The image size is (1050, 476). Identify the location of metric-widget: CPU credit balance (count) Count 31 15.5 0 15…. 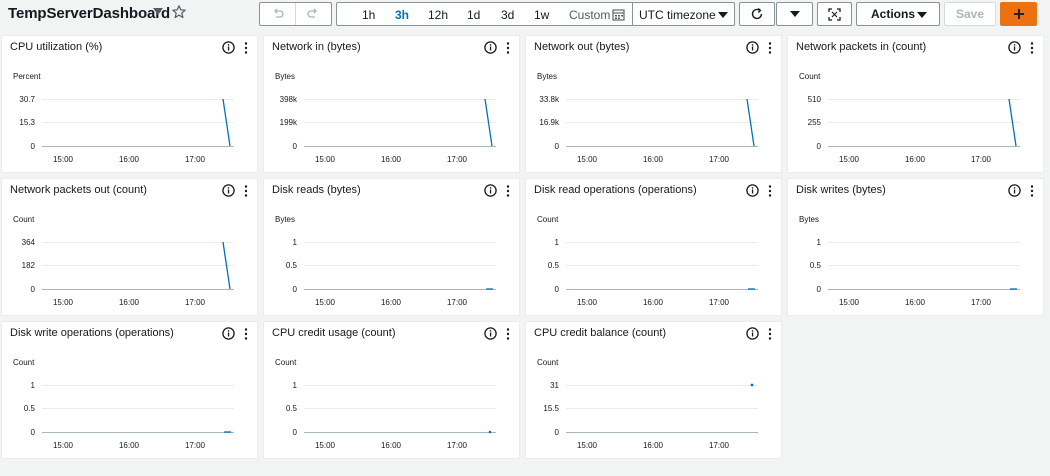
(653, 390).